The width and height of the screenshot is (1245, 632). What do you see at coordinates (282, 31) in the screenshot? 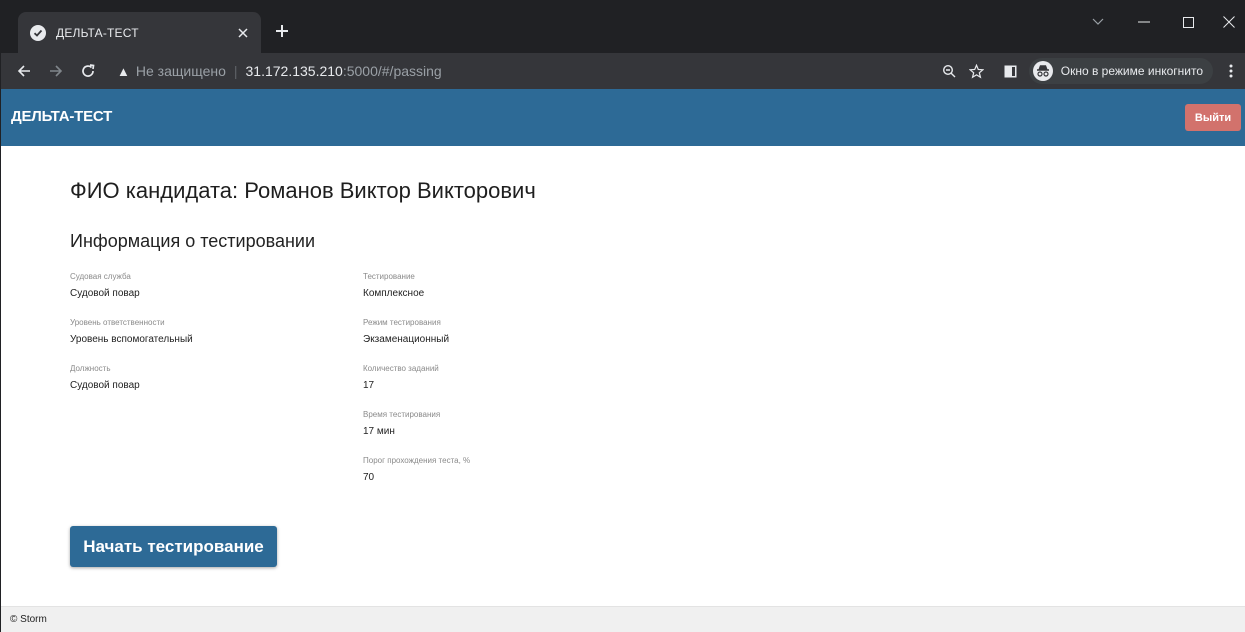
I see `plus-icon` at bounding box center [282, 31].